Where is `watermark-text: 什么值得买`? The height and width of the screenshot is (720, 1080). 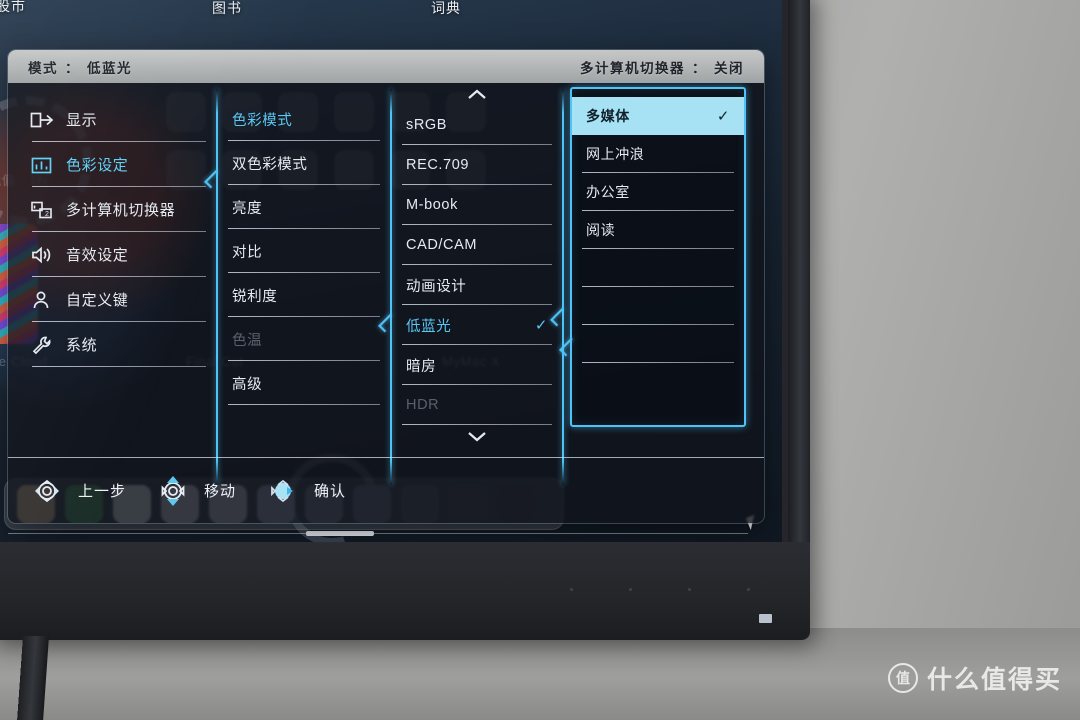 watermark-text: 什么值得买 is located at coordinates (994, 680).